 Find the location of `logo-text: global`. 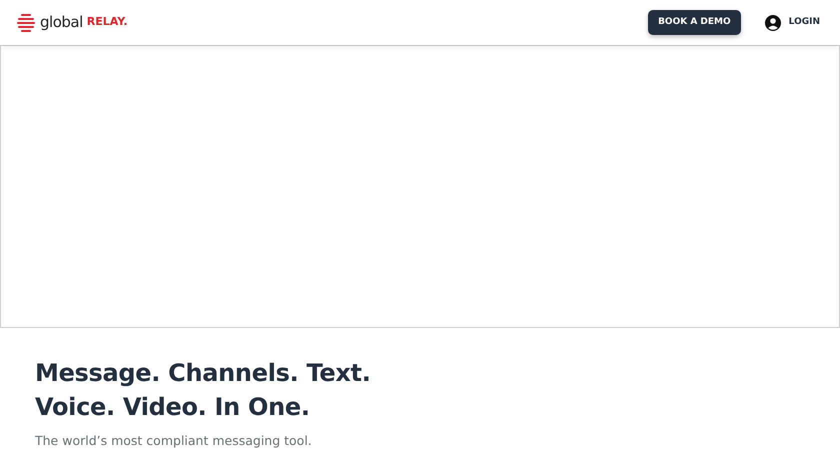

logo-text: global is located at coordinates (61, 23).